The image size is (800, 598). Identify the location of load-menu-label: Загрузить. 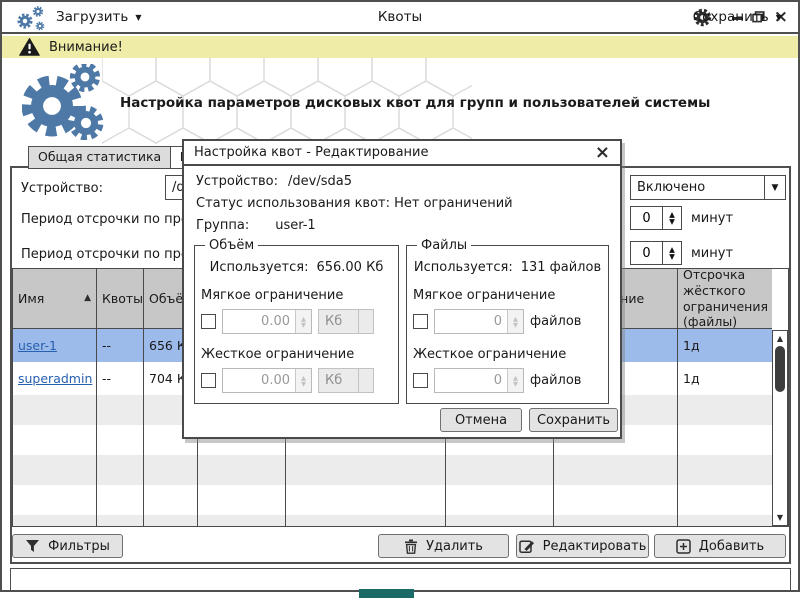
(92, 17).